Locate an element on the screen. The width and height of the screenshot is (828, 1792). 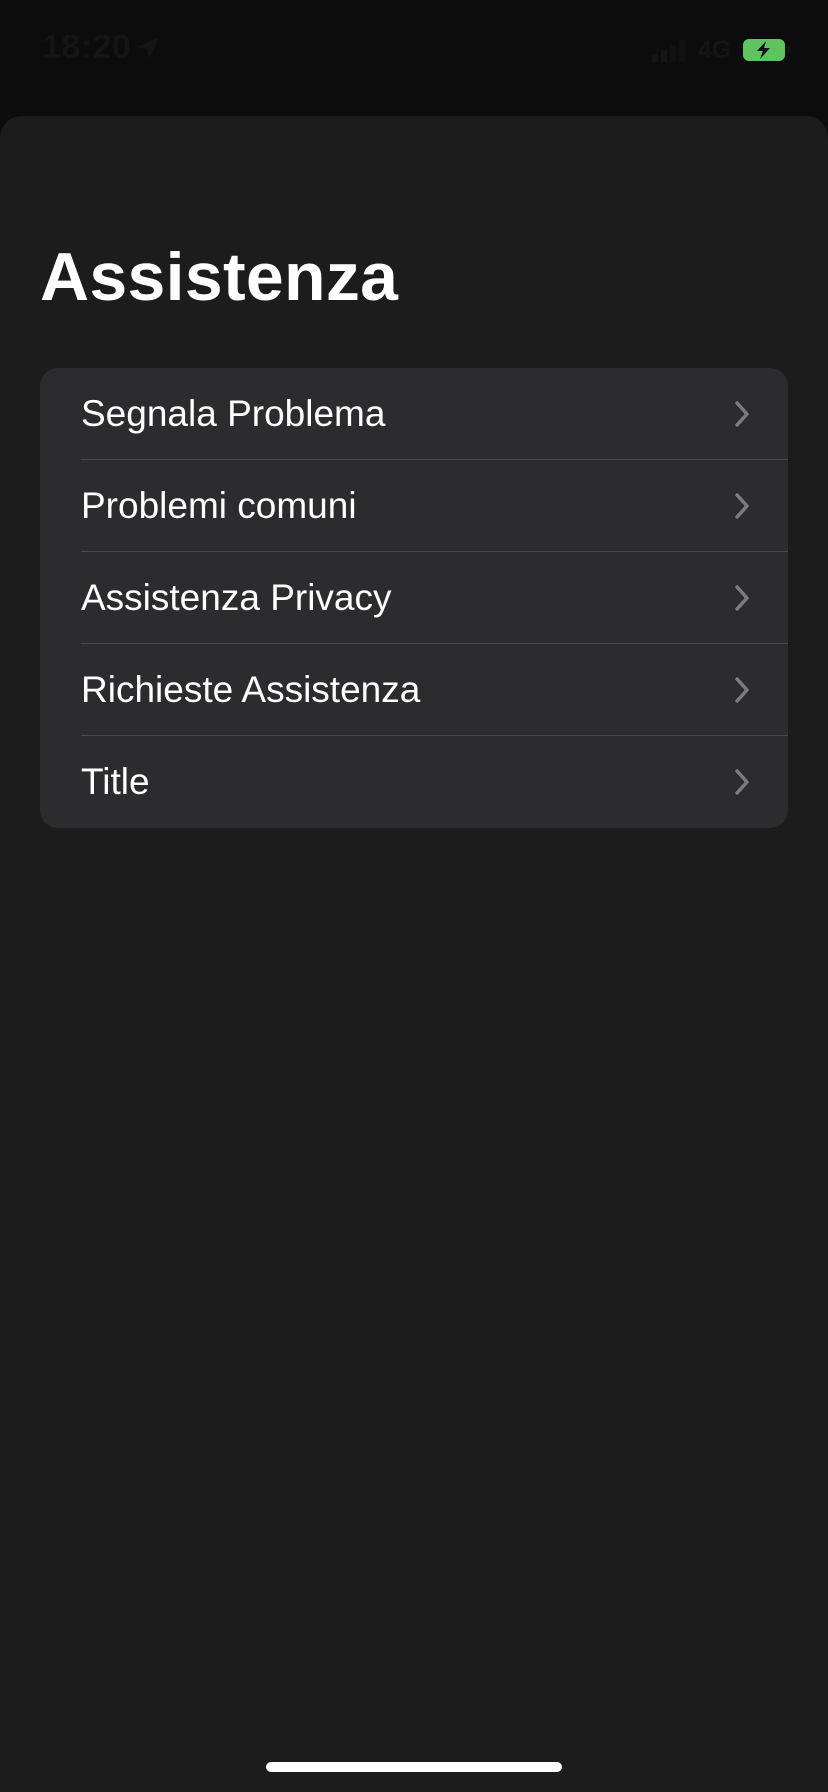
menu-item-assistenza-privacy: Assistenza Privacy is located at coordinates (414, 598).